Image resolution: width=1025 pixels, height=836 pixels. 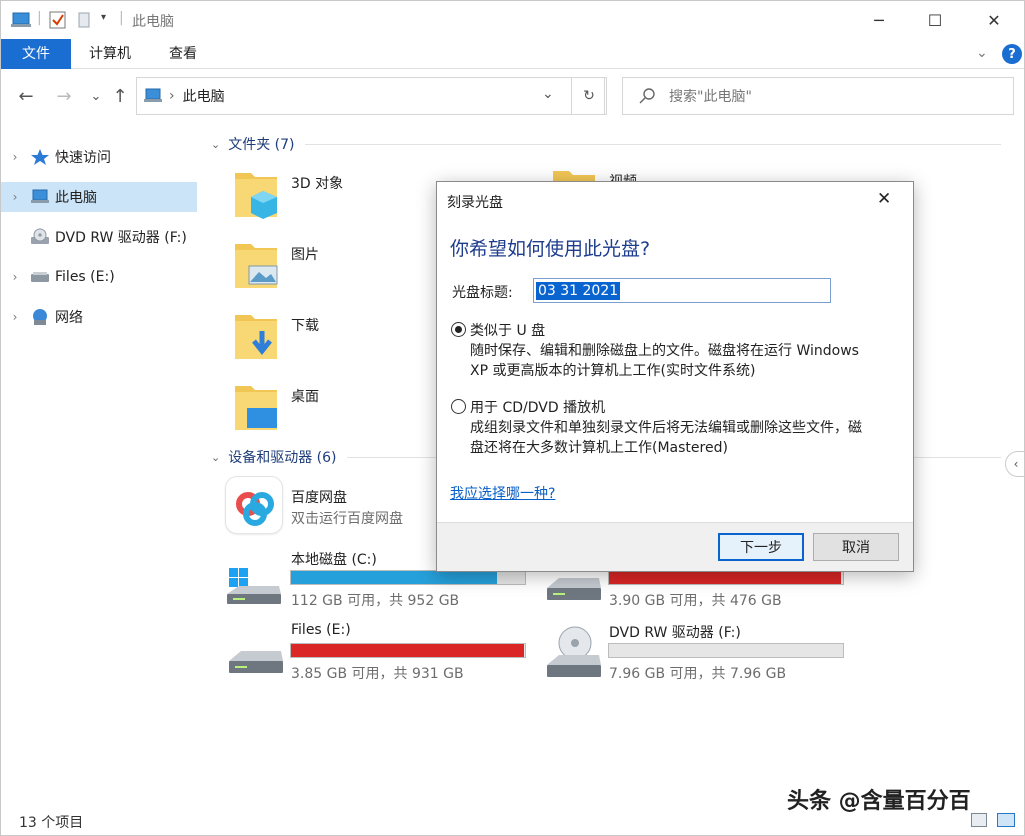 What do you see at coordinates (282, 458) in the screenshot?
I see `devices-section-title: 设备和驱动器 (6)` at bounding box center [282, 458].